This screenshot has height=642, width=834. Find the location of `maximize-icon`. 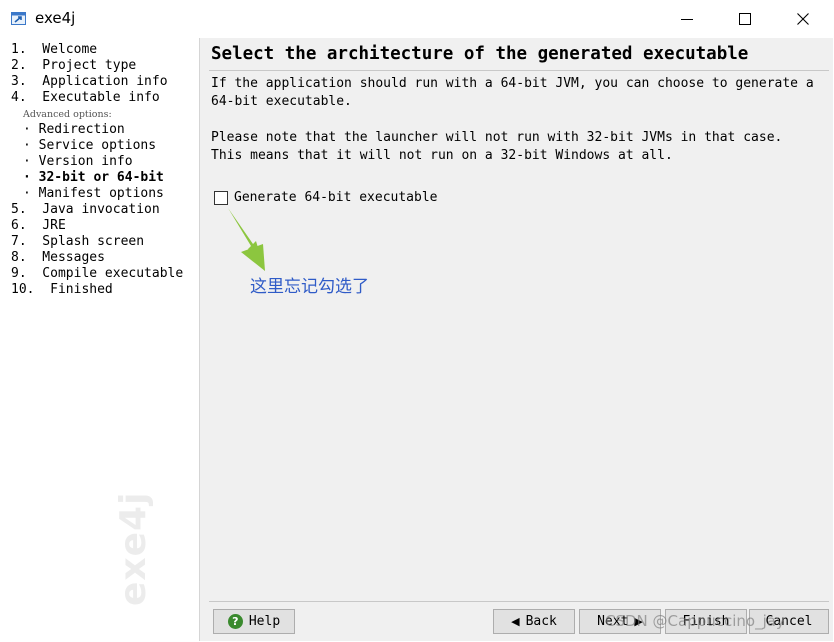

maximize-icon is located at coordinates (745, 19).